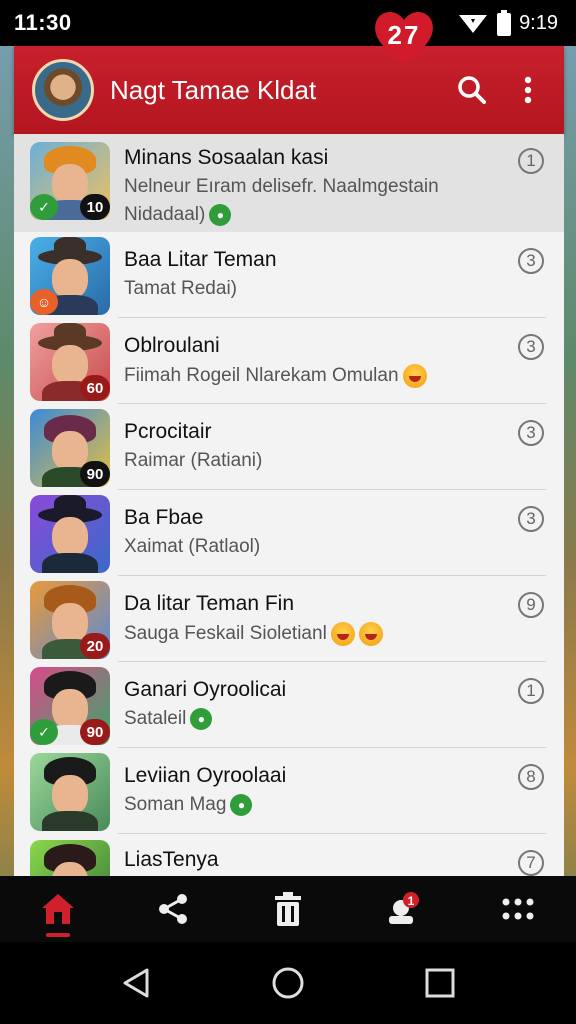 The image size is (576, 1024). Describe the element at coordinates (531, 605) in the screenshot. I see `unread-count: 9` at that location.